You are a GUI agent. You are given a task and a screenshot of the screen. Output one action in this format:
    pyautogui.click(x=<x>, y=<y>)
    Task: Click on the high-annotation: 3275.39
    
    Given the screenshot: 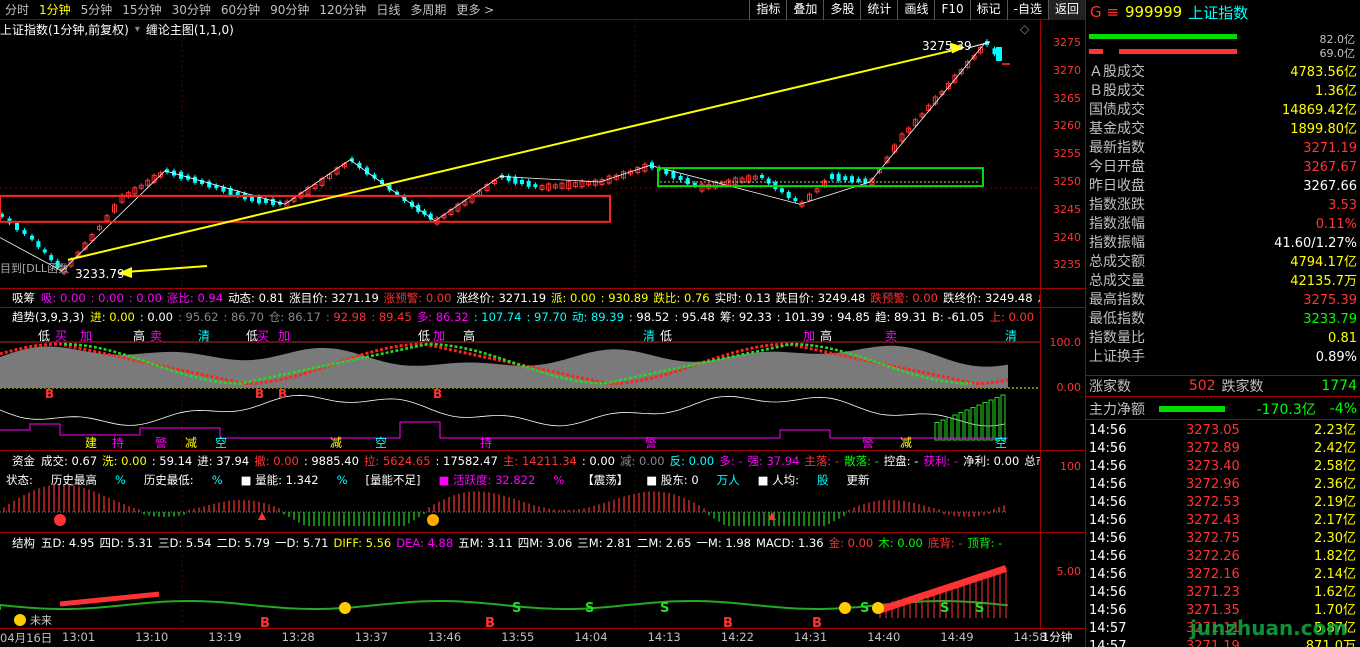 What is the action you would take?
    pyautogui.click(x=947, y=46)
    